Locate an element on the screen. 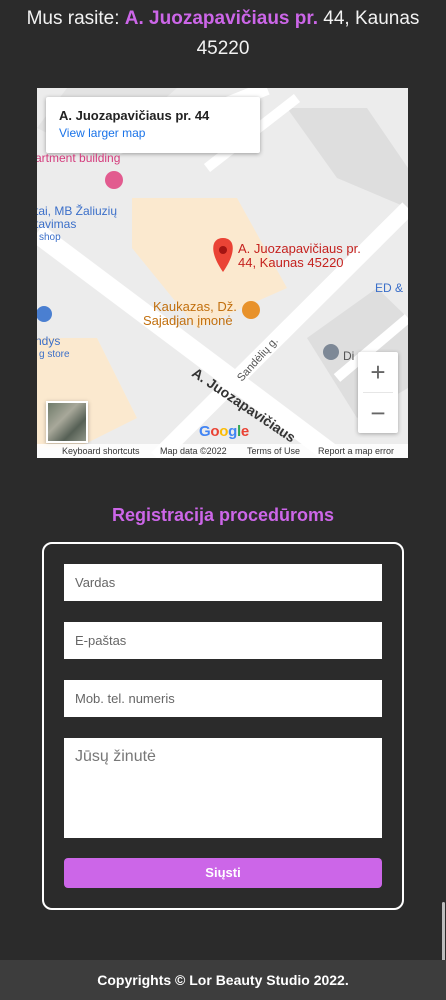 The height and width of the screenshot is (1000, 446). map-info-card: A. Juozapavičiaus pr. 44 View larger map is located at coordinates (153, 125).